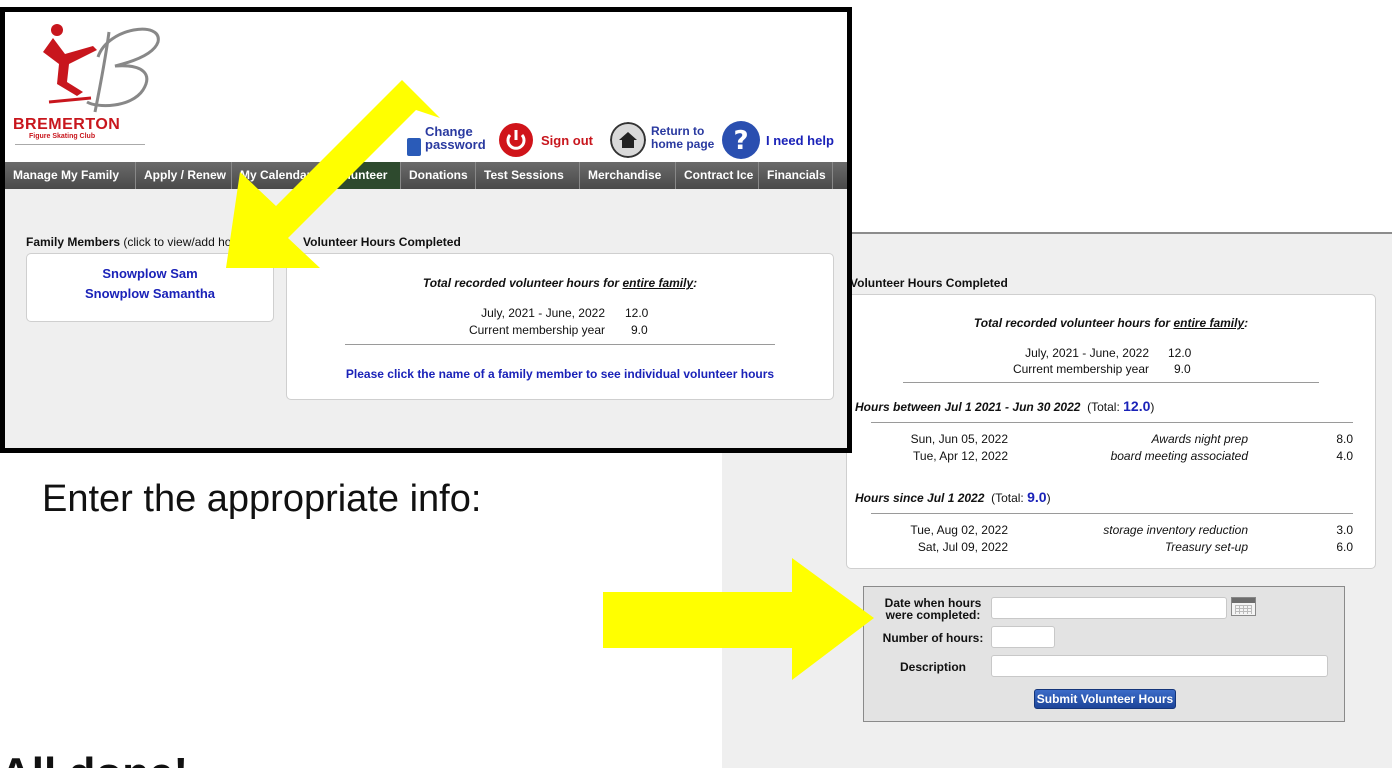 Image resolution: width=1392 pixels, height=768 pixels. What do you see at coordinates (139, 242) in the screenshot?
I see `family-members-title: Family Members (click to view/add hours)` at bounding box center [139, 242].